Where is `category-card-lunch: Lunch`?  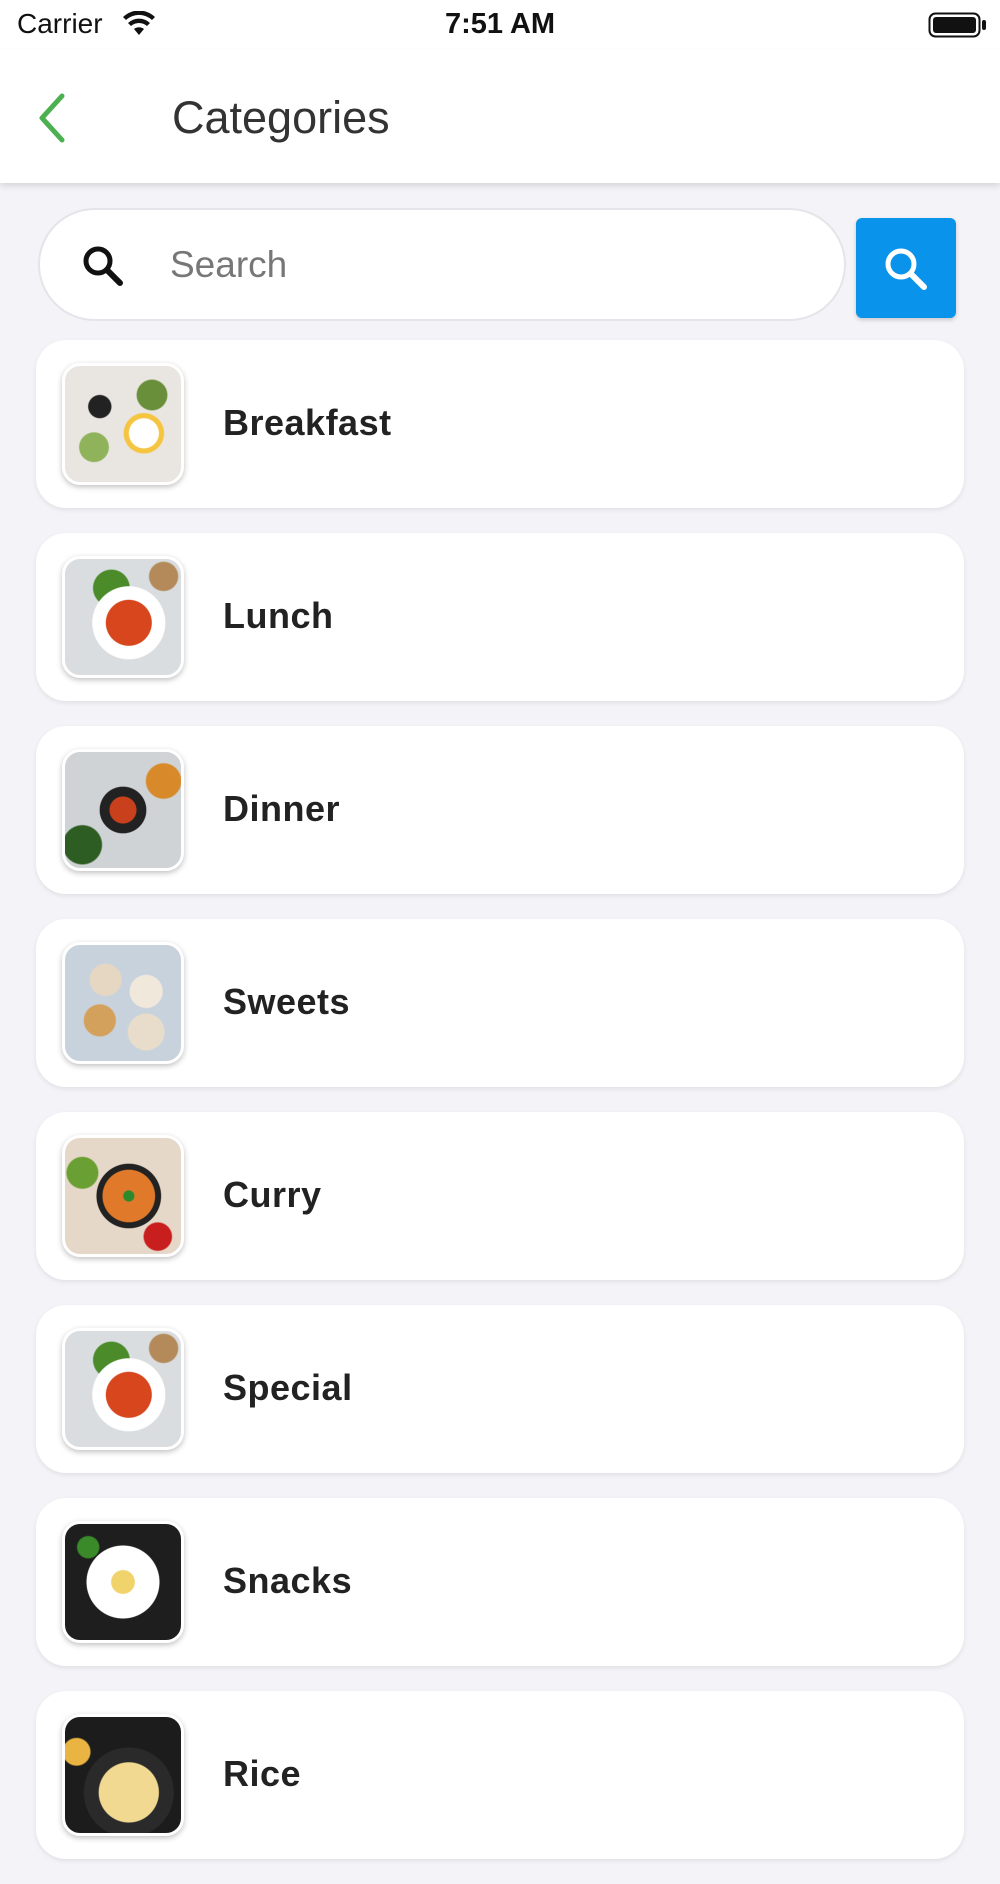
category-card-lunch: Lunch is located at coordinates (500, 617).